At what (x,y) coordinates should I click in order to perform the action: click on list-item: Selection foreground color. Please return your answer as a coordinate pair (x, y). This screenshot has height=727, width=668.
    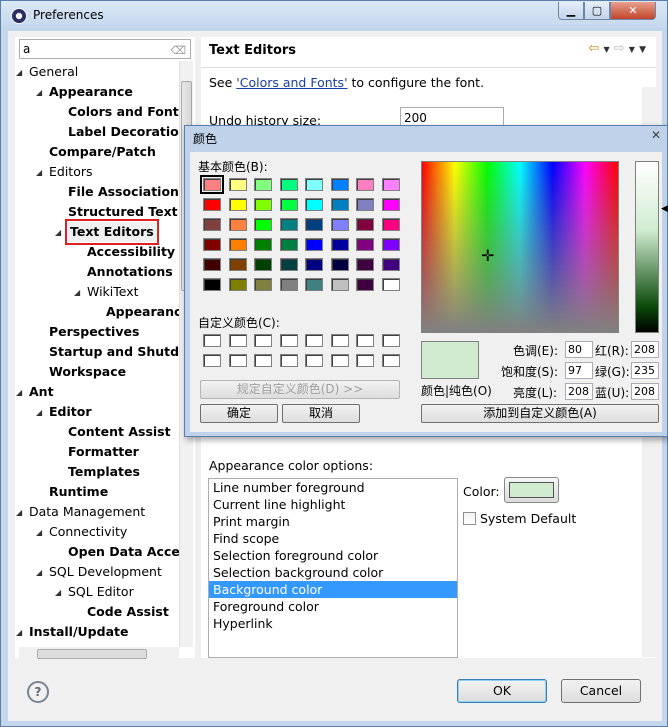
    Looking at the image, I should click on (333, 555).